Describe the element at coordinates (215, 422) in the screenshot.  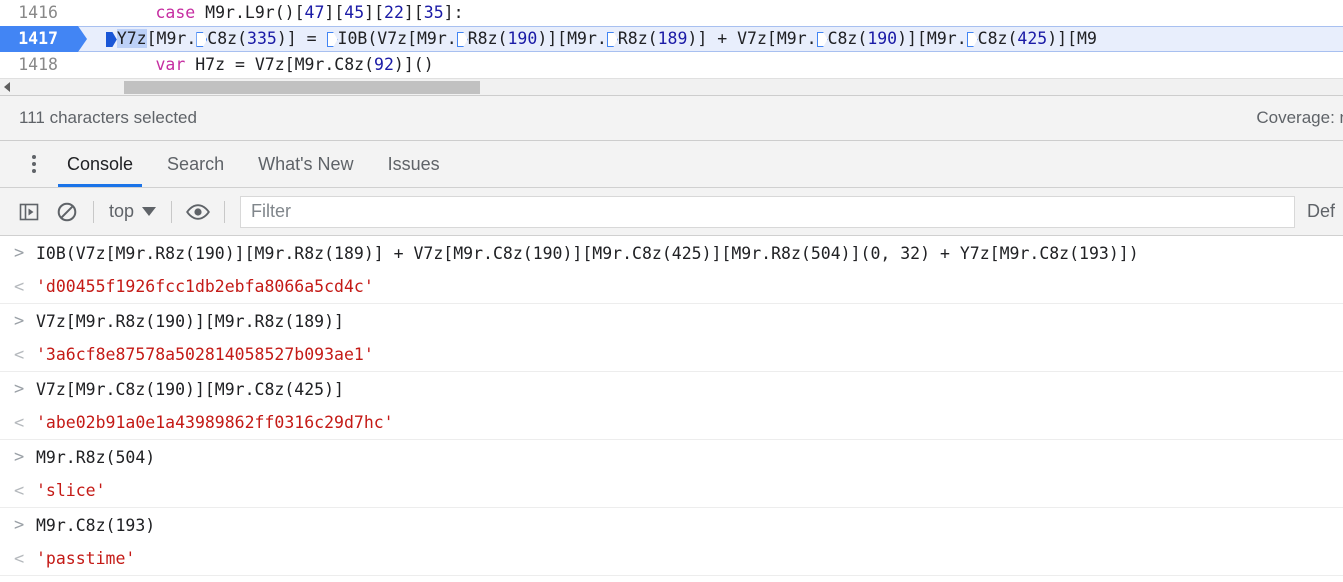
I see `console-result-text: 'abe02b91a0e1a43989862ff0316c29d7hc'` at that location.